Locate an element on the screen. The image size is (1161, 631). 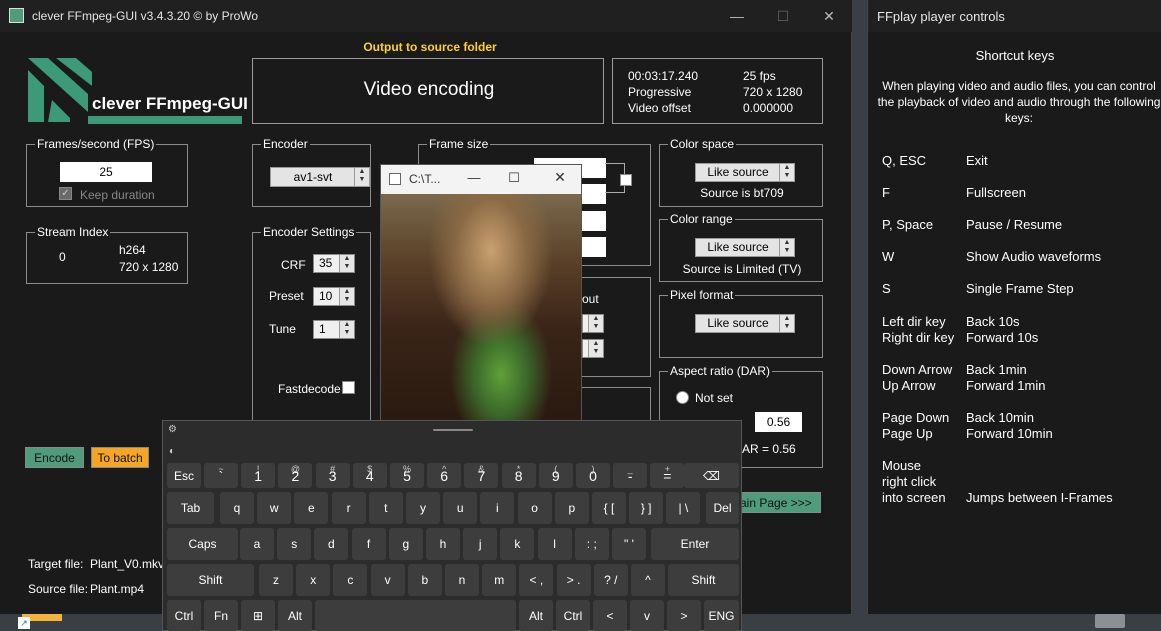
key: h is located at coordinates (443, 544).